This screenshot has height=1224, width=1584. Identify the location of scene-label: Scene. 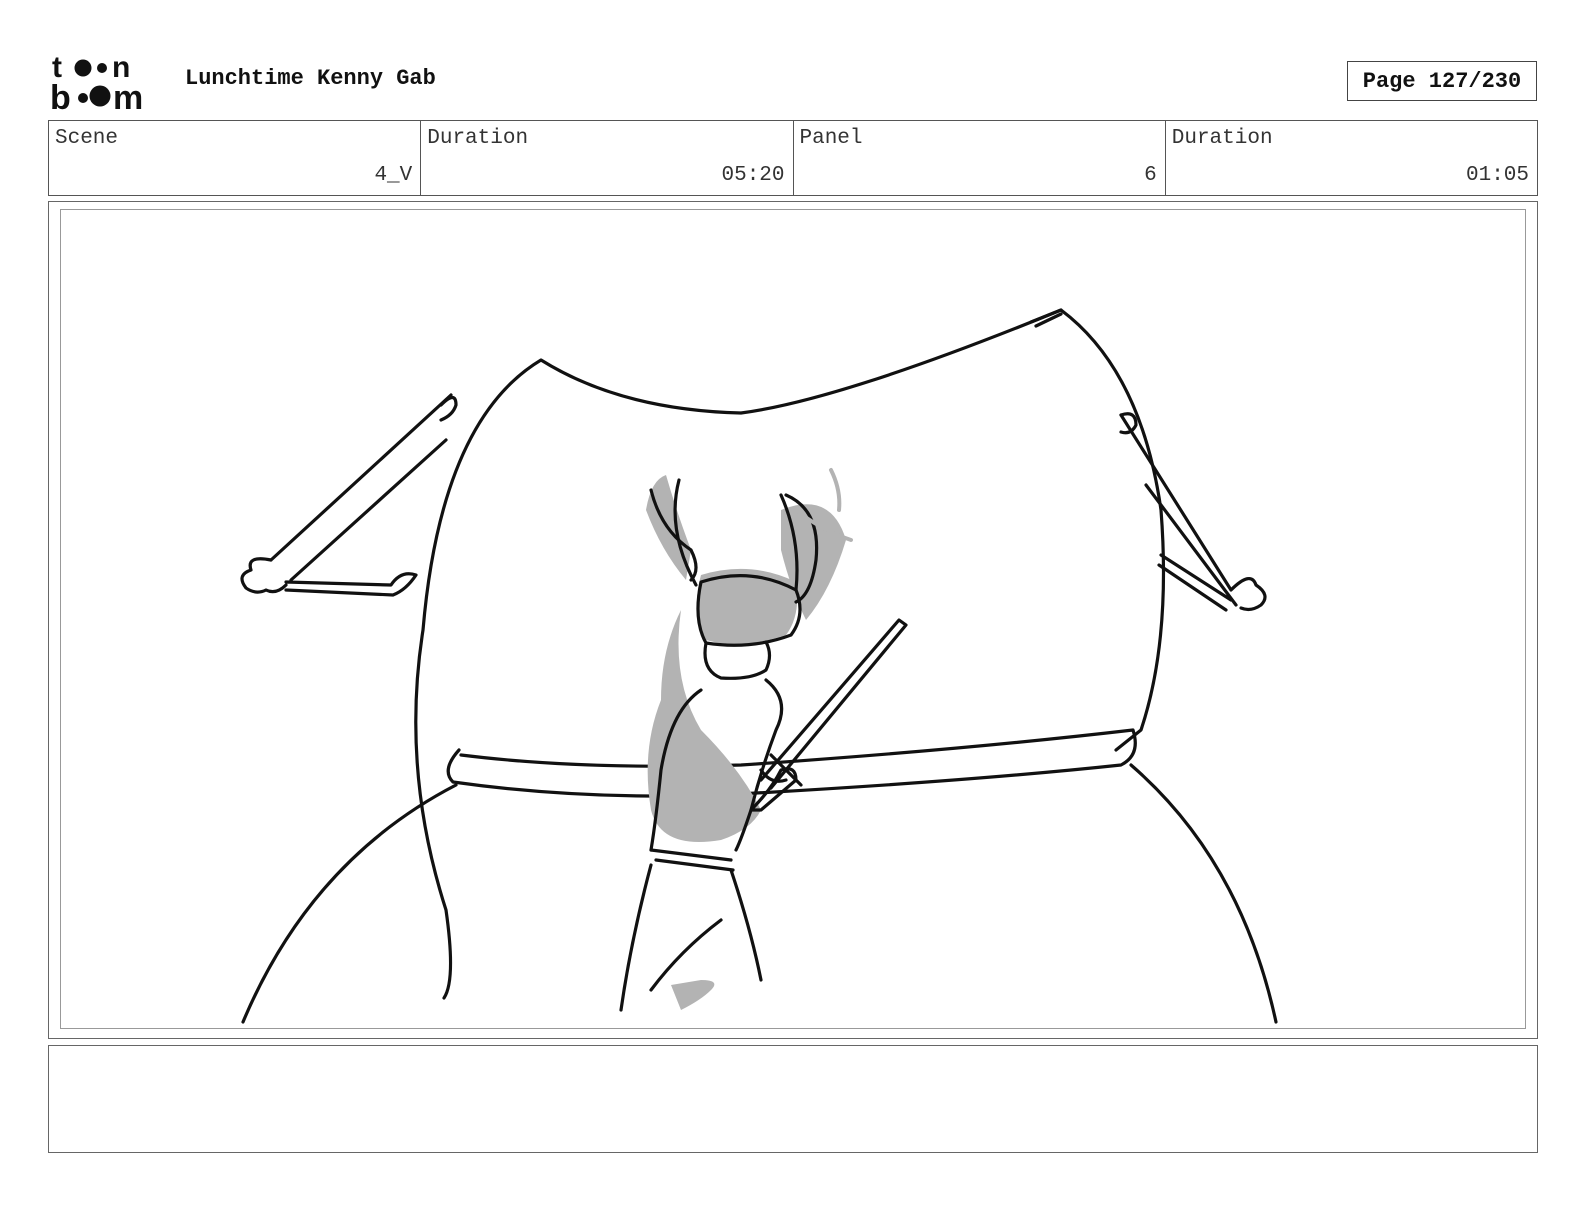
(87, 138).